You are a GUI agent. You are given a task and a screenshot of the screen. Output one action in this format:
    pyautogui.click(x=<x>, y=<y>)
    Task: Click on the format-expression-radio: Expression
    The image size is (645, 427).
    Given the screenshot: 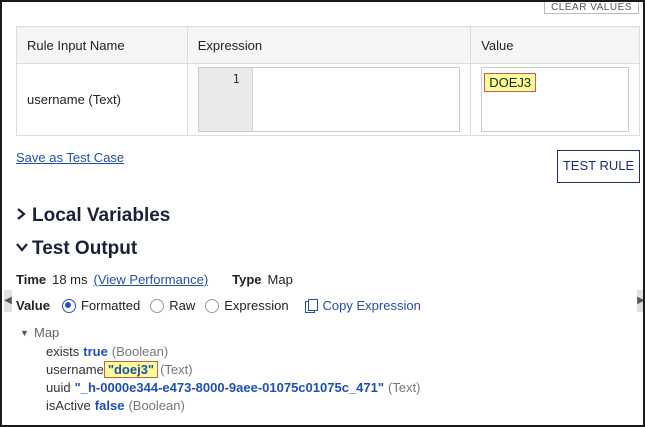 What is the action you would take?
    pyautogui.click(x=247, y=305)
    